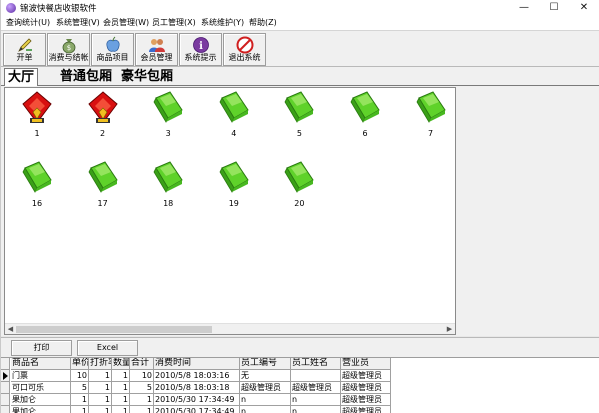 The image size is (599, 413). I want to click on table-number: 17, so click(102, 203).